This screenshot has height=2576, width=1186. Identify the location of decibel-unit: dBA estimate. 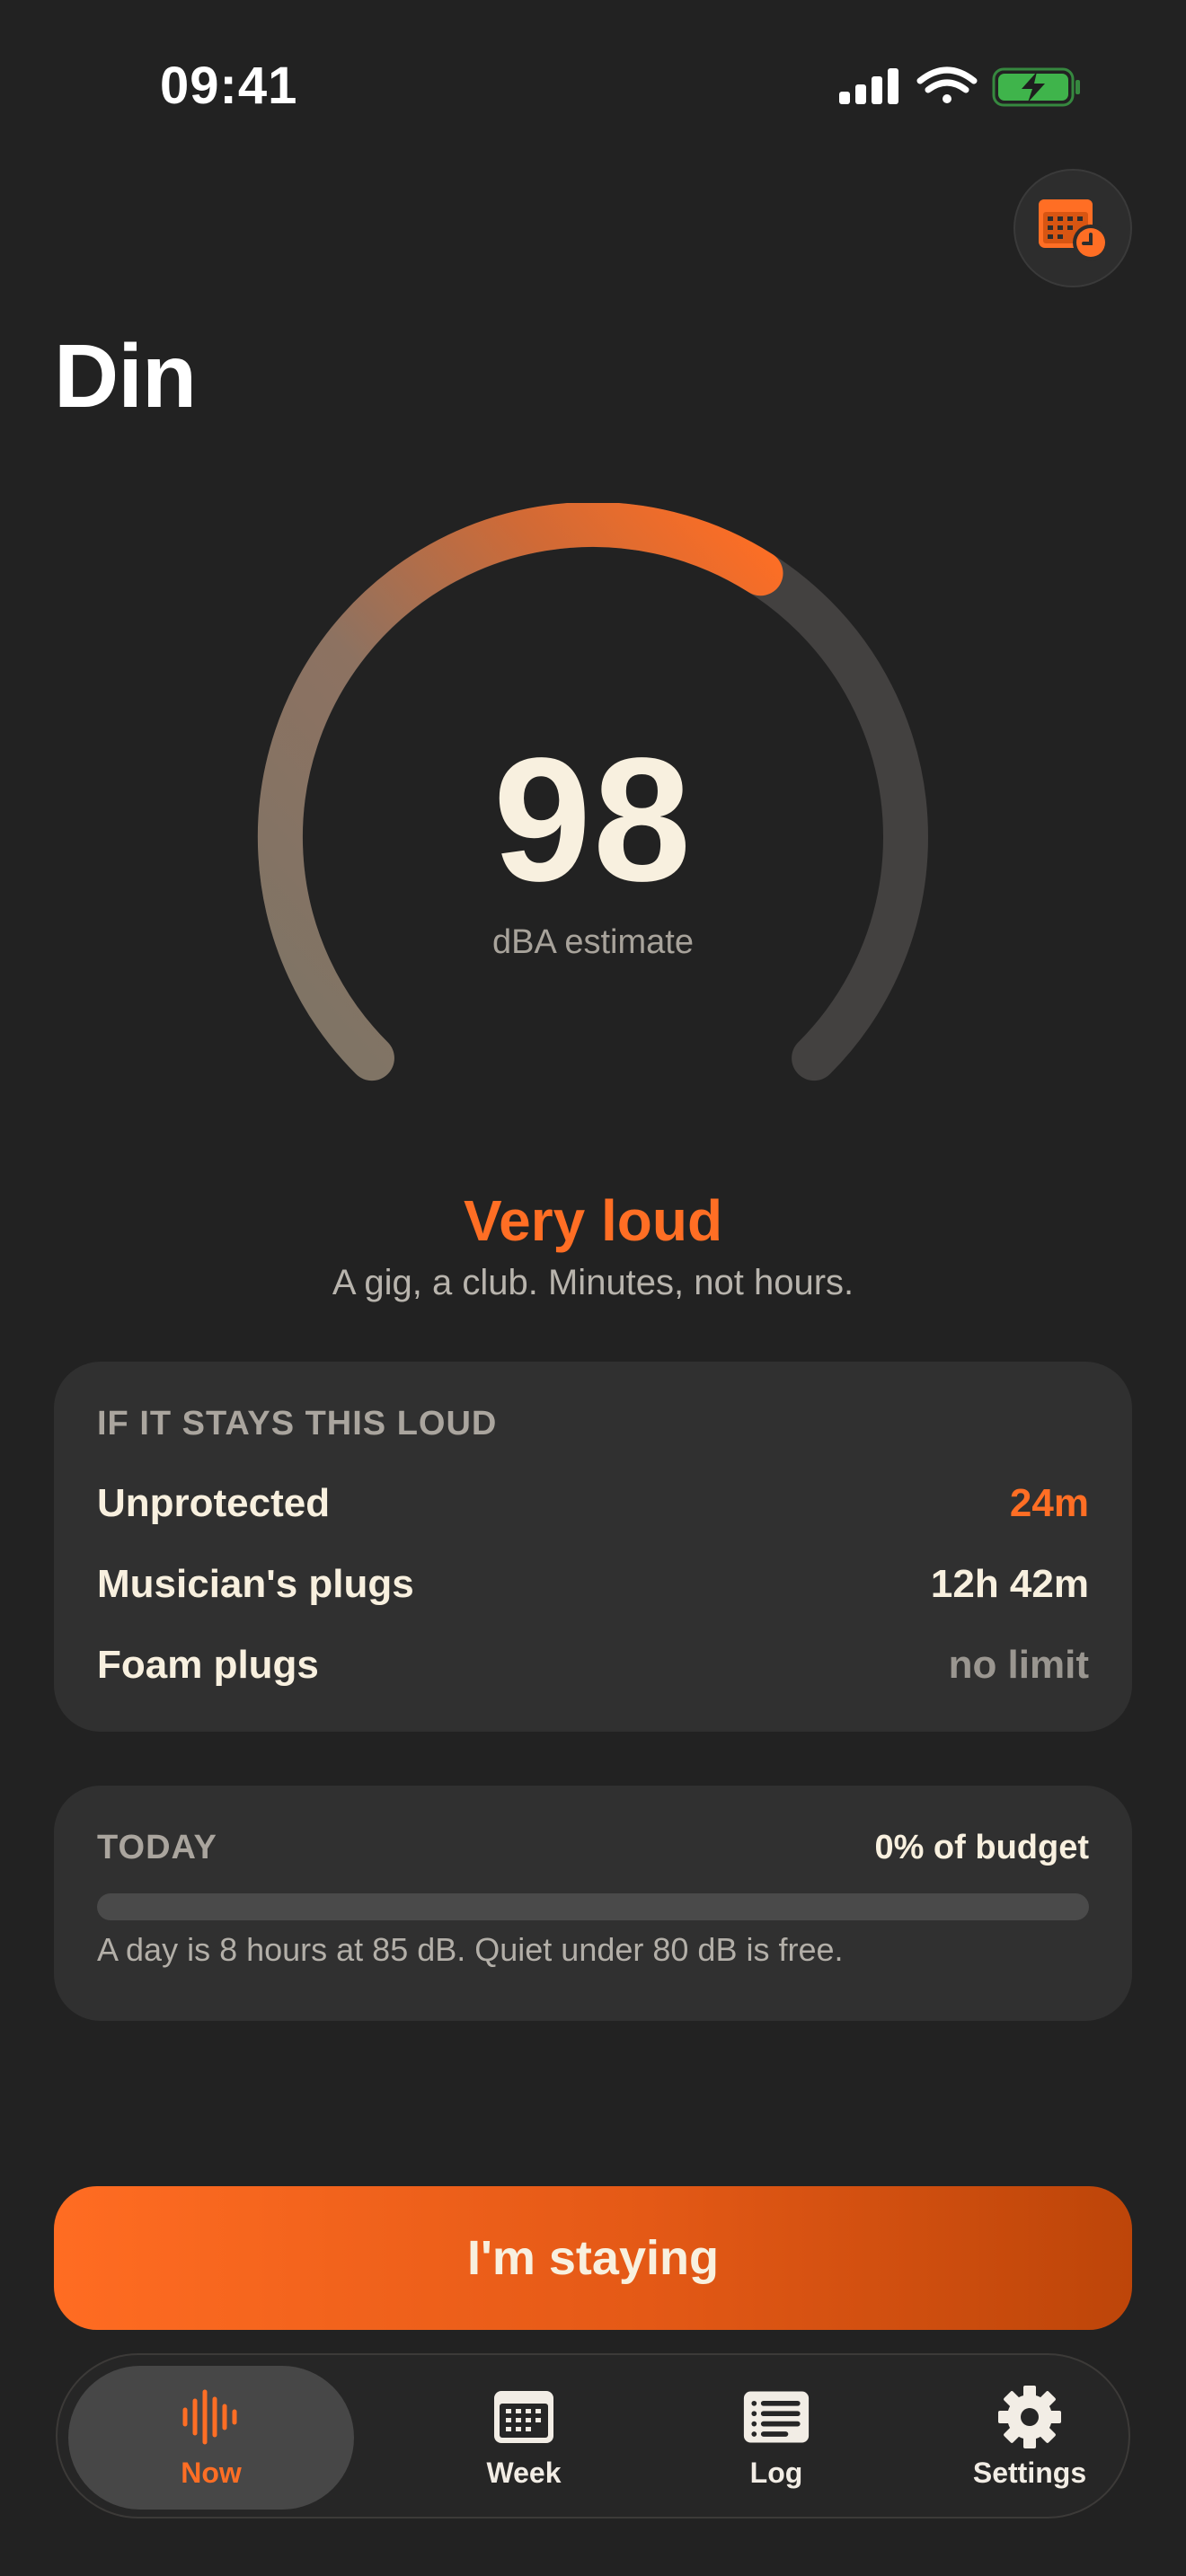
(593, 942).